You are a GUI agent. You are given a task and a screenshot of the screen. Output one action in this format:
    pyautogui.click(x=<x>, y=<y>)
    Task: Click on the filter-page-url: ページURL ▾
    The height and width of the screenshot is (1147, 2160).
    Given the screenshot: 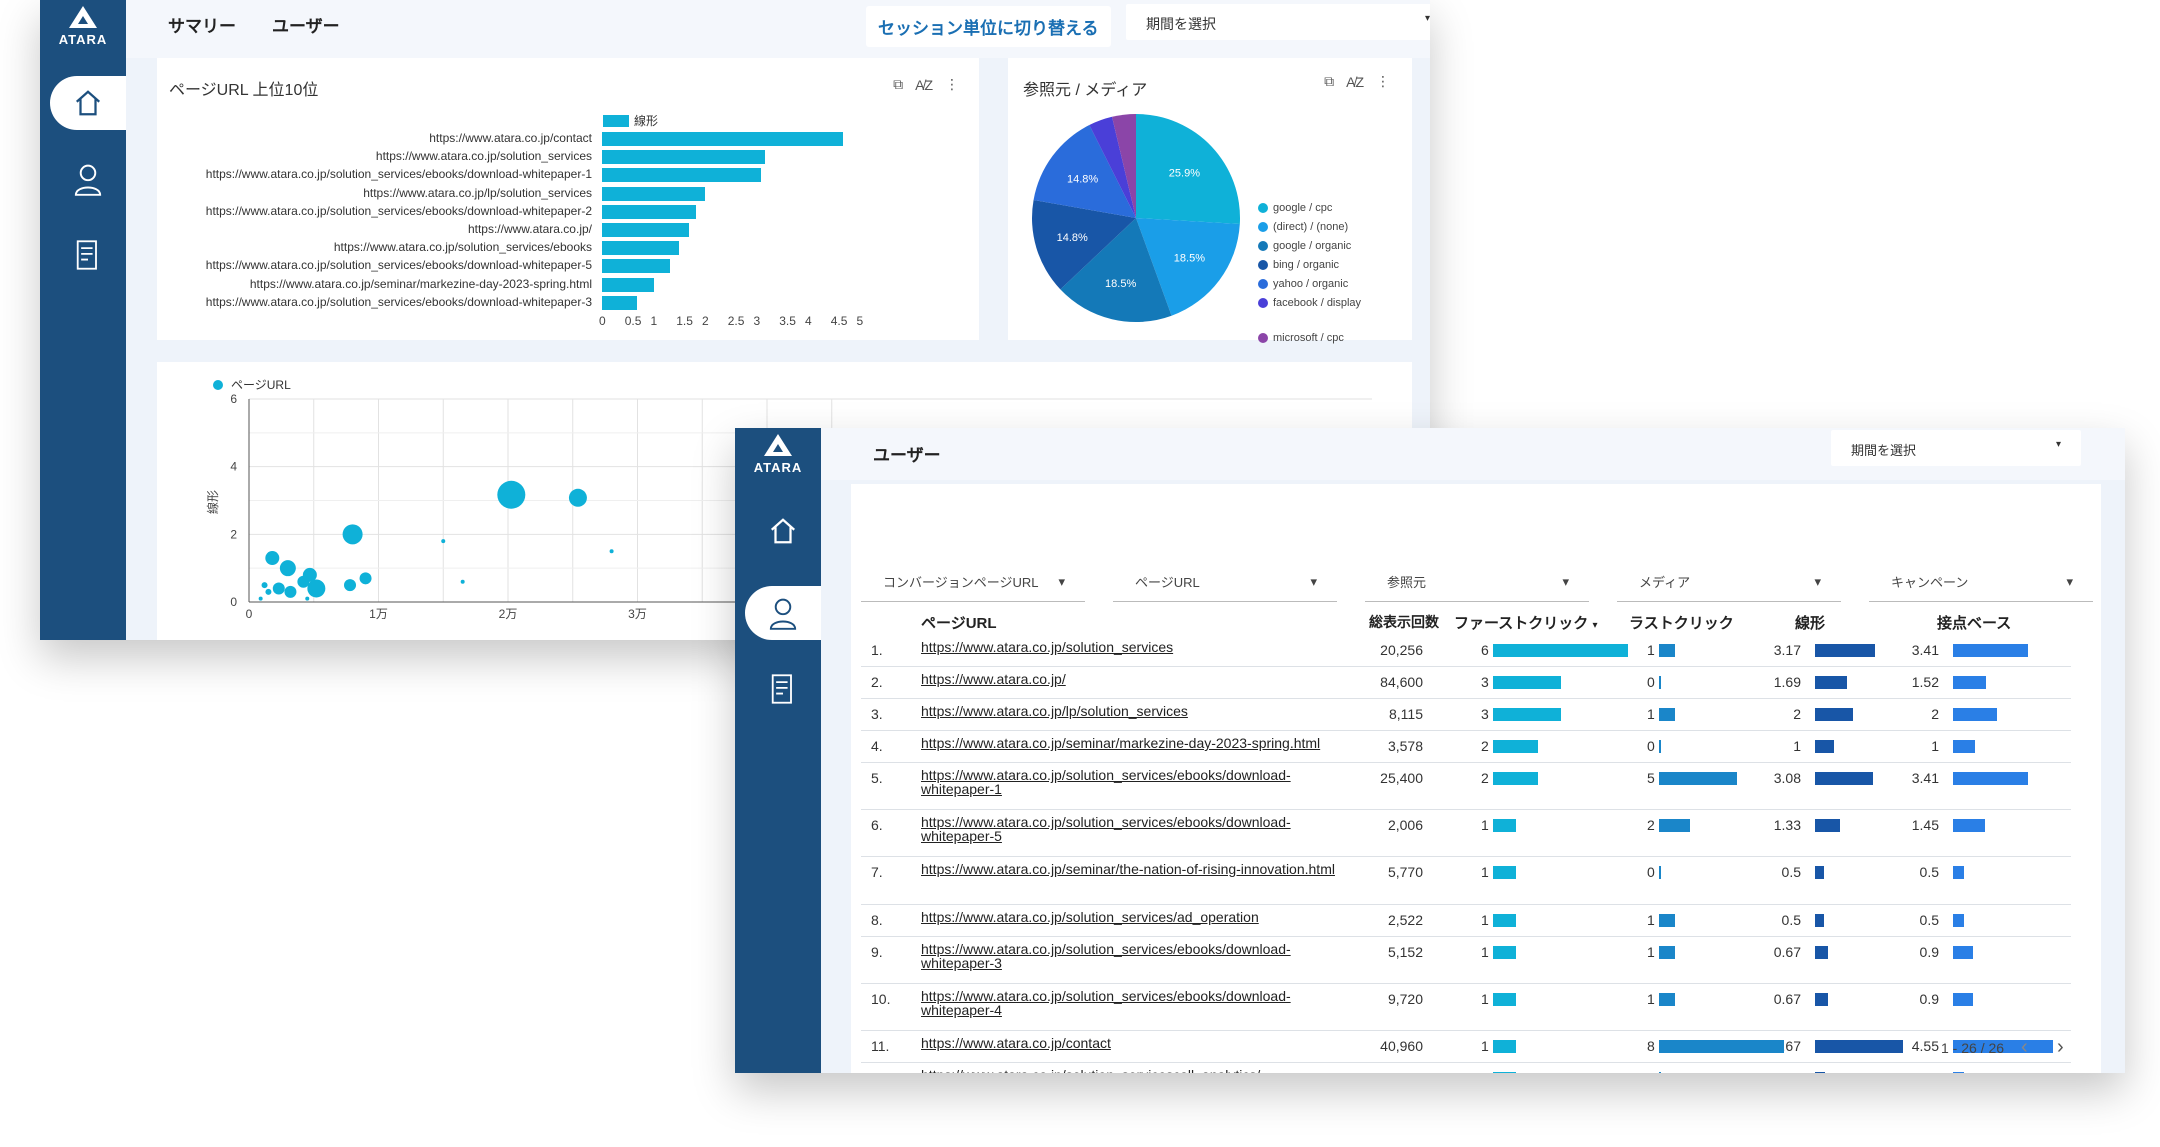 What is the action you would take?
    pyautogui.click(x=1225, y=582)
    